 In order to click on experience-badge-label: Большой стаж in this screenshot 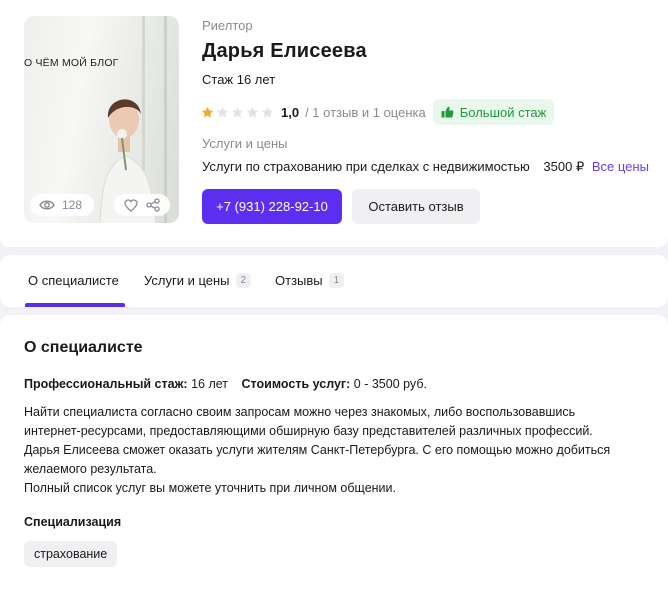, I will do `click(503, 112)`.